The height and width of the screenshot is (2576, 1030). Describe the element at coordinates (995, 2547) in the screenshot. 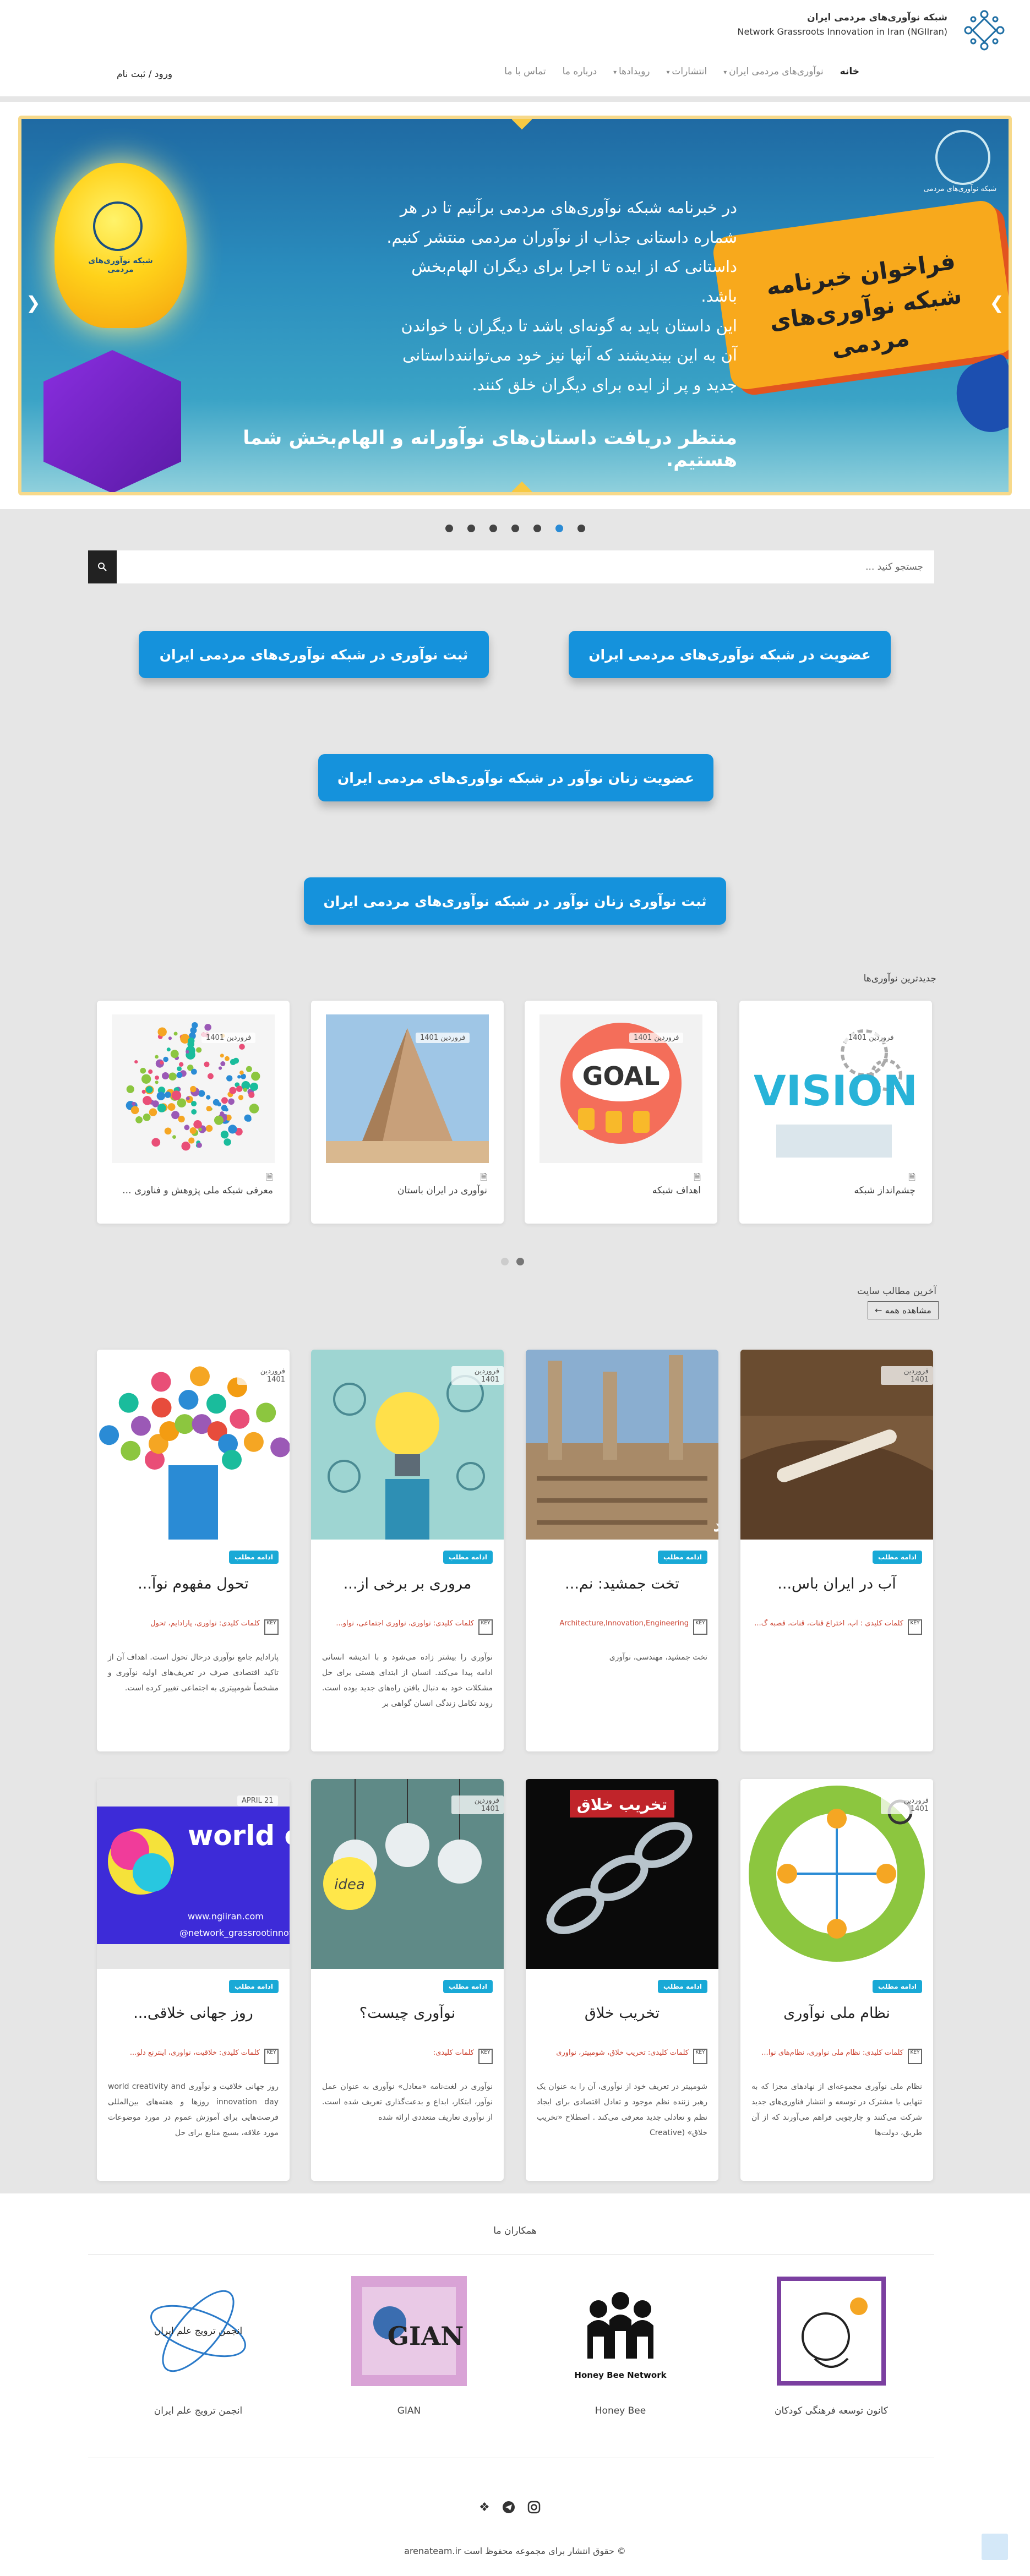

I see `scroll-to-top-button` at that location.